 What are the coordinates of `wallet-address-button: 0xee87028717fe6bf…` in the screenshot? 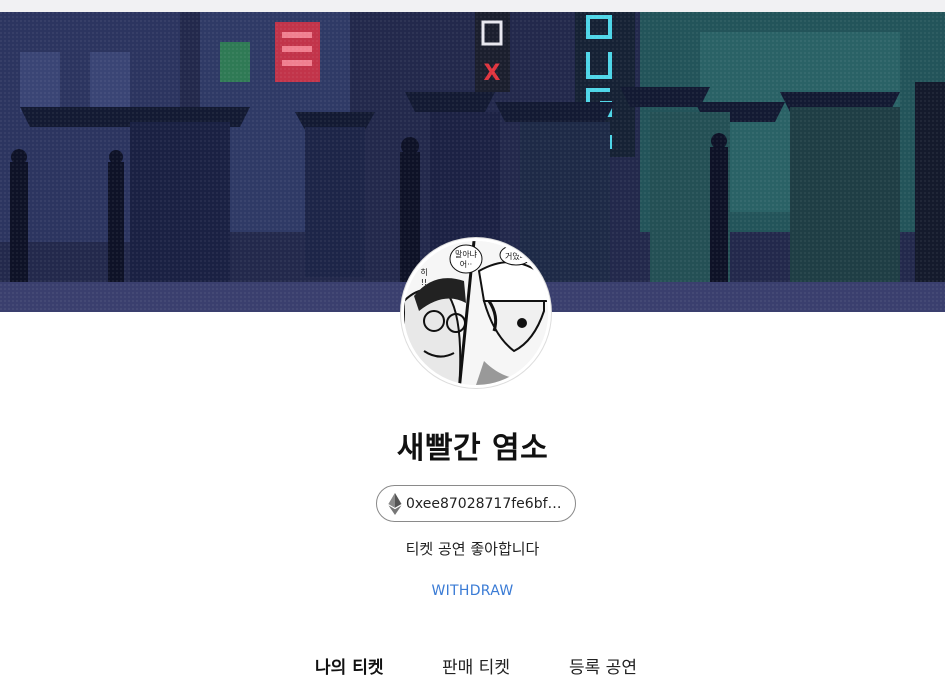 It's located at (476, 503).